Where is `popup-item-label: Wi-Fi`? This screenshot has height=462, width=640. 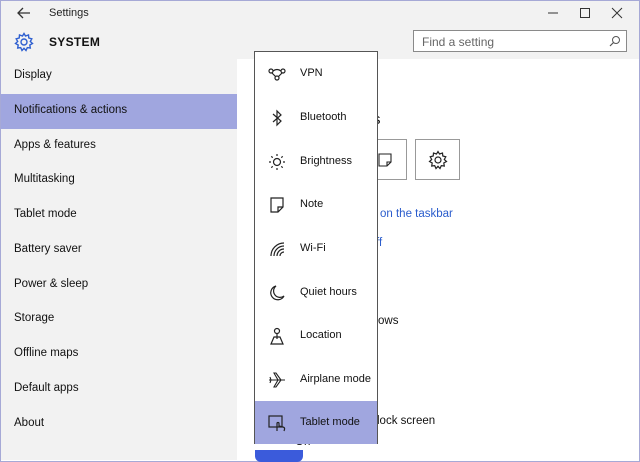
popup-item-label: Wi-Fi is located at coordinates (313, 248).